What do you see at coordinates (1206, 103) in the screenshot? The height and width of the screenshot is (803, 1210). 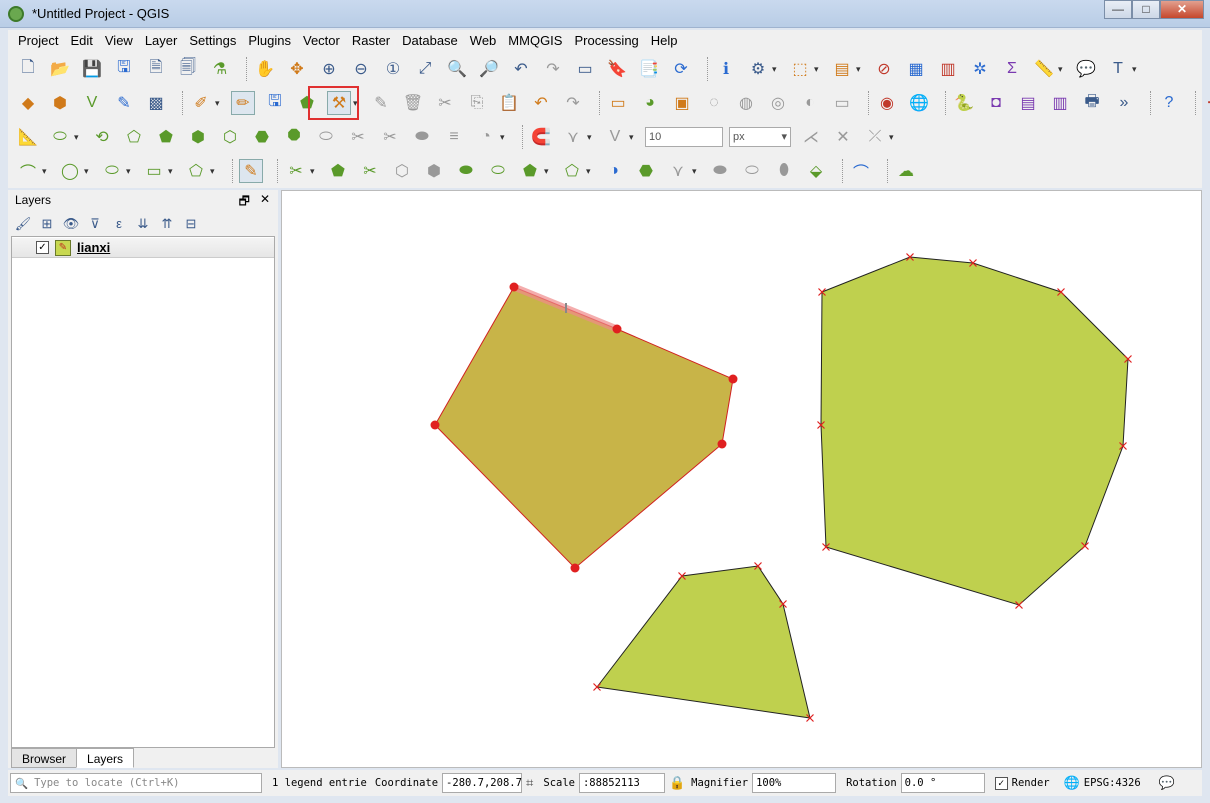 I see `crosshair-icon: ✛` at bounding box center [1206, 103].